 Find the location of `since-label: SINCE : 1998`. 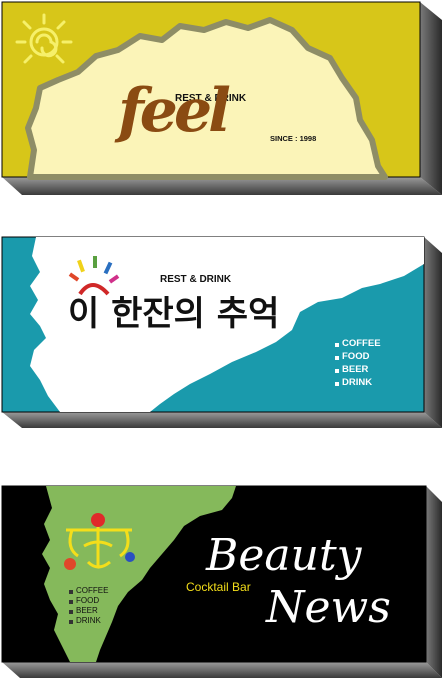

since-label: SINCE : 1998 is located at coordinates (293, 138).